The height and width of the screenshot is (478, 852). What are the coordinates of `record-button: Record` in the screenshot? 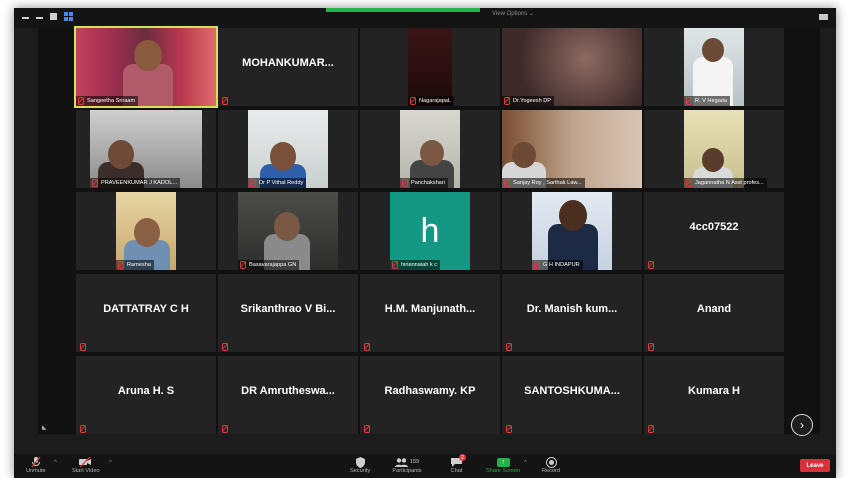 It's located at (551, 465).